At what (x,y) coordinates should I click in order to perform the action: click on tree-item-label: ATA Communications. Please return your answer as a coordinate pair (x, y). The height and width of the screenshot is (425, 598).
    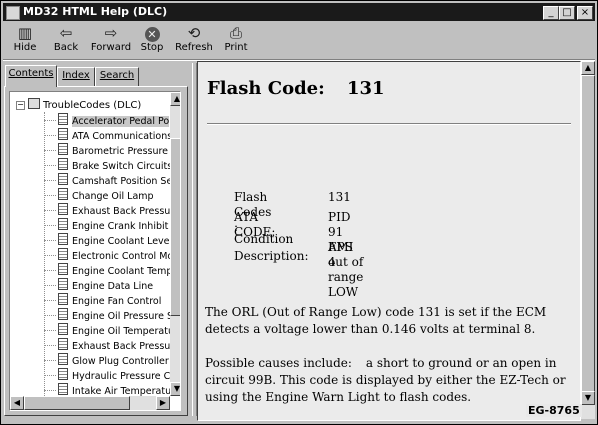
    Looking at the image, I should click on (121, 136).